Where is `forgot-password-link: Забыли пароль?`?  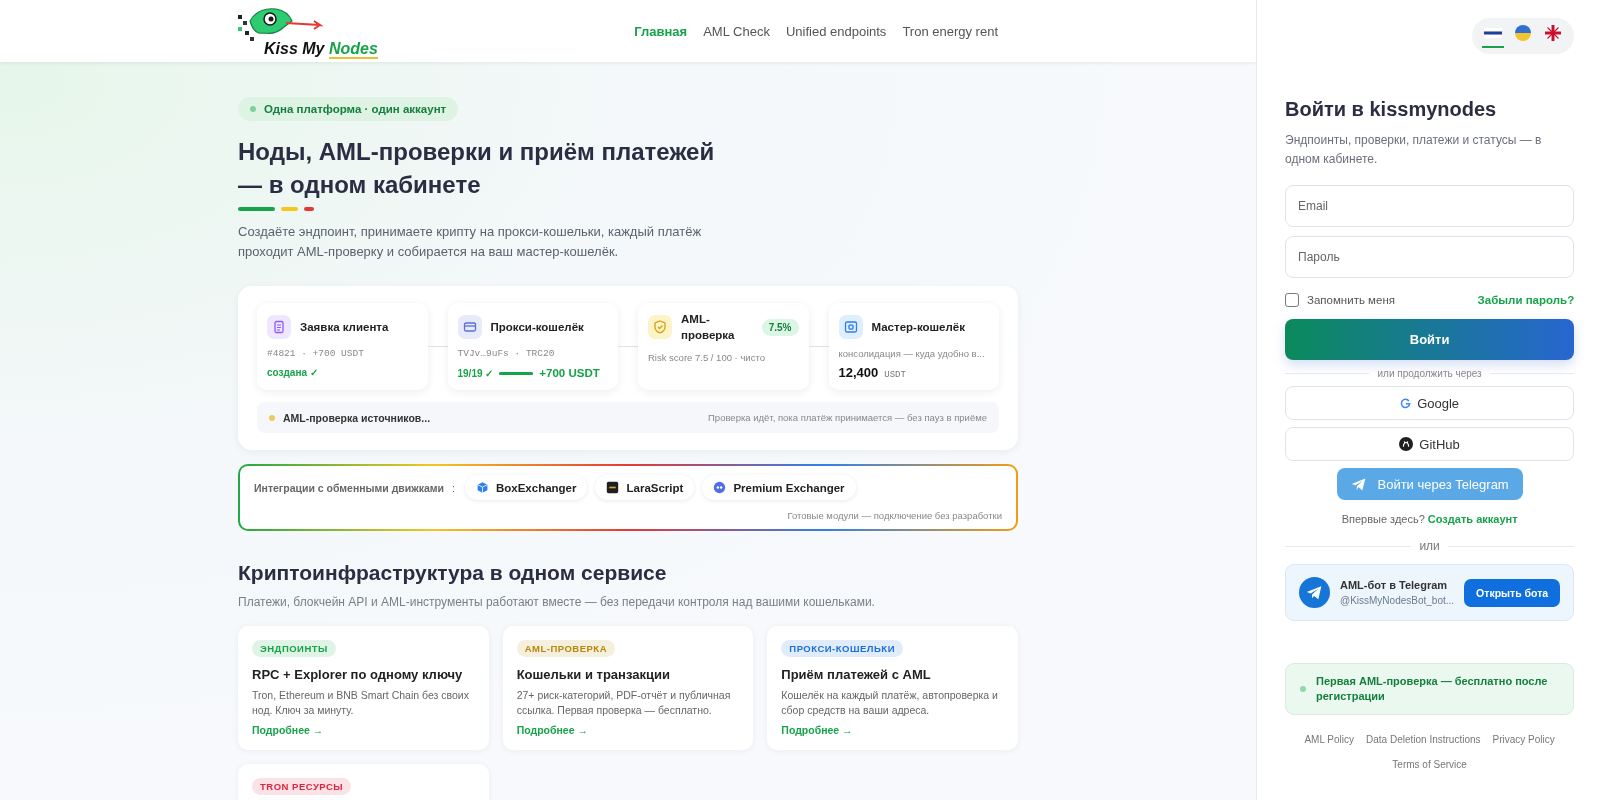
forgot-password-link: Забыли пароль? is located at coordinates (1526, 300).